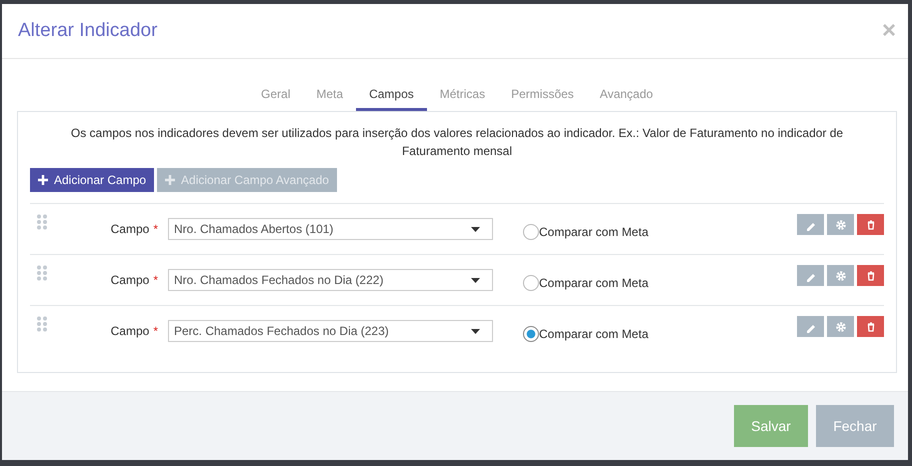  Describe the element at coordinates (889, 31) in the screenshot. I see `close-button: ×` at that location.